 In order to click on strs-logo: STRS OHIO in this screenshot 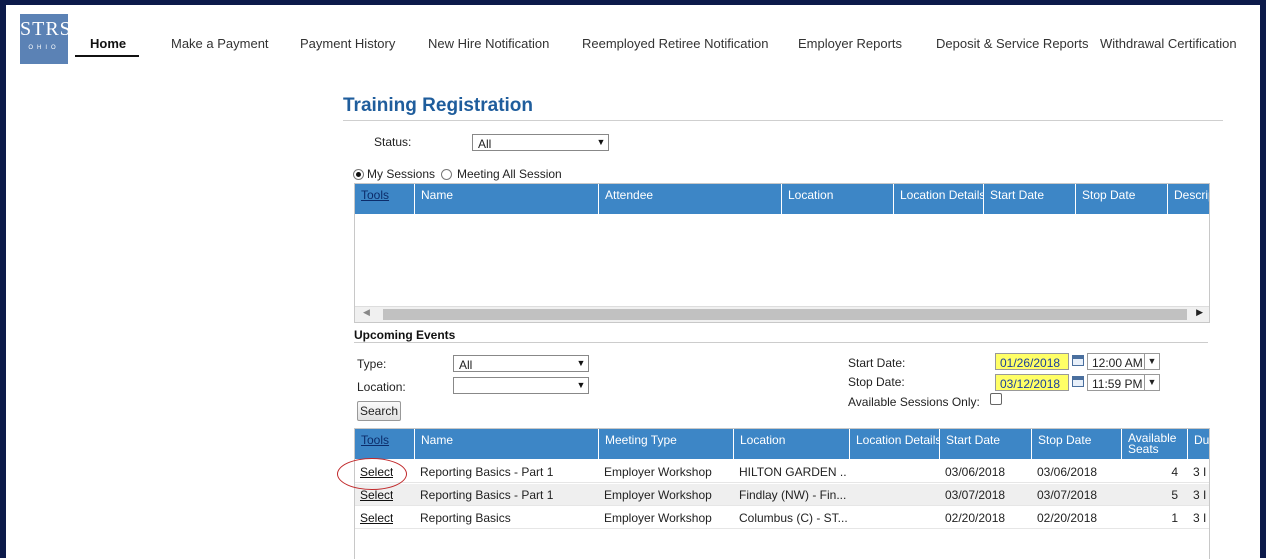, I will do `click(46, 39)`.